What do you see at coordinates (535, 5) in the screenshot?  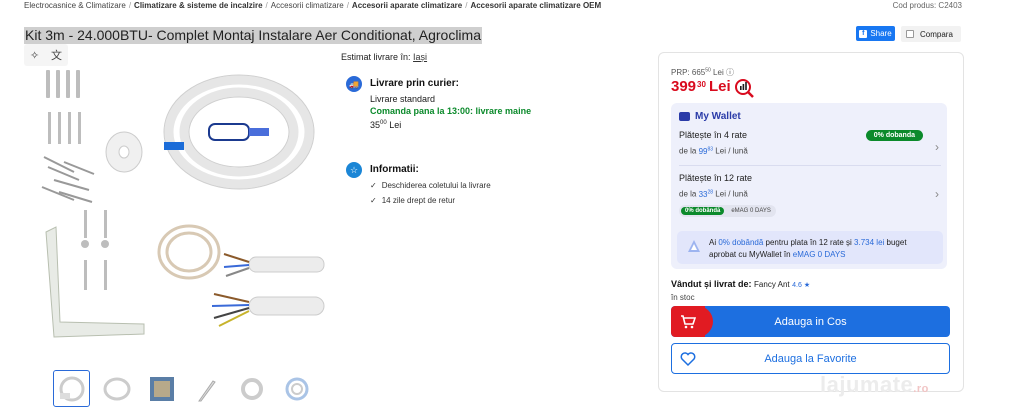 I see `breadcrumb-item: Accesorii aparate climatizare OEM` at bounding box center [535, 5].